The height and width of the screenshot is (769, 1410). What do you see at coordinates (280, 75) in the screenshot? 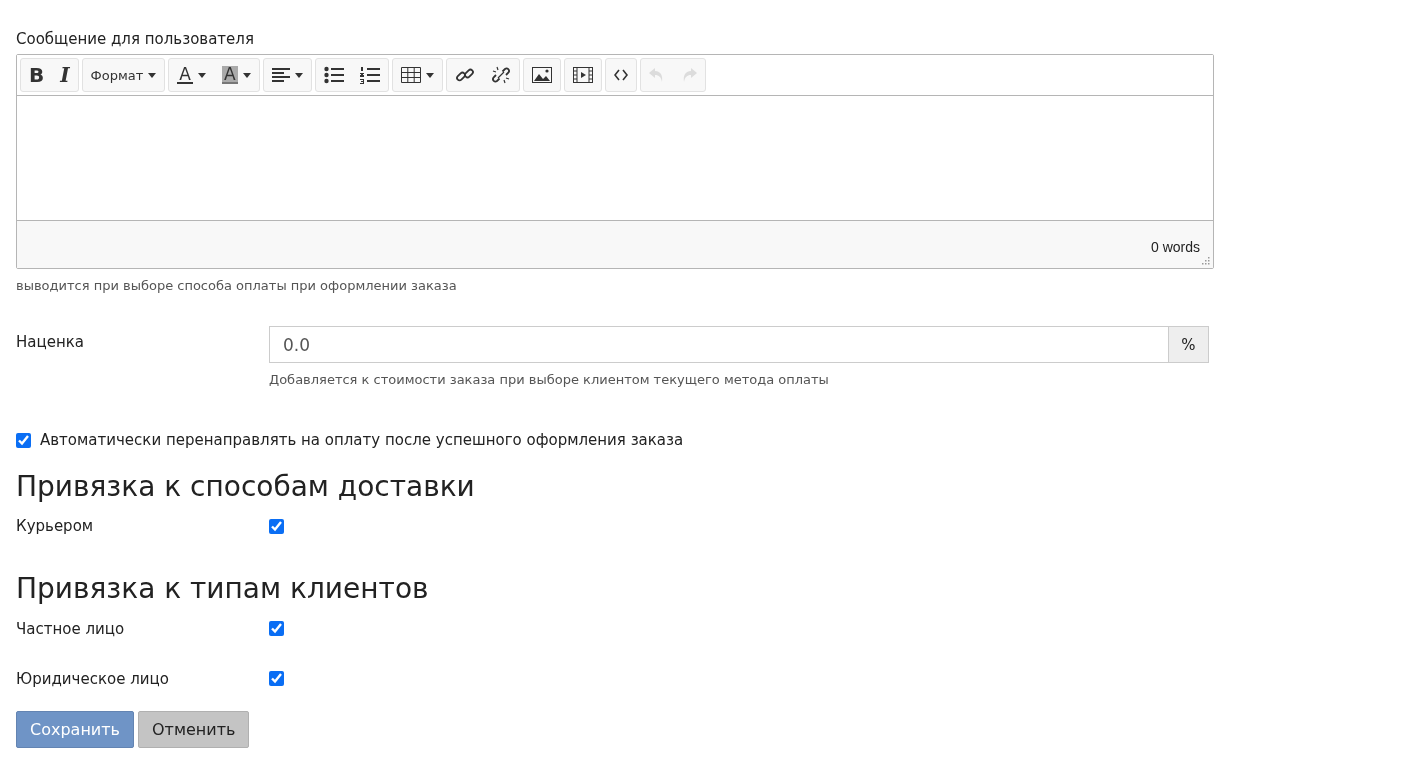
I see `align-left-icon` at bounding box center [280, 75].